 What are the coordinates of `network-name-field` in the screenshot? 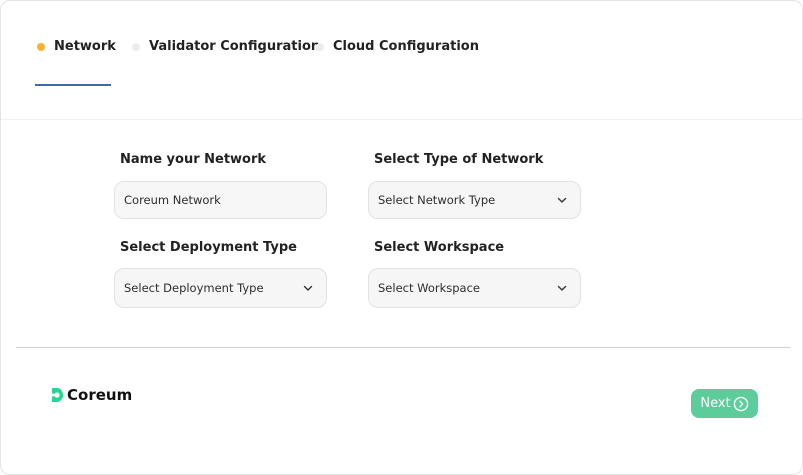 It's located at (220, 200).